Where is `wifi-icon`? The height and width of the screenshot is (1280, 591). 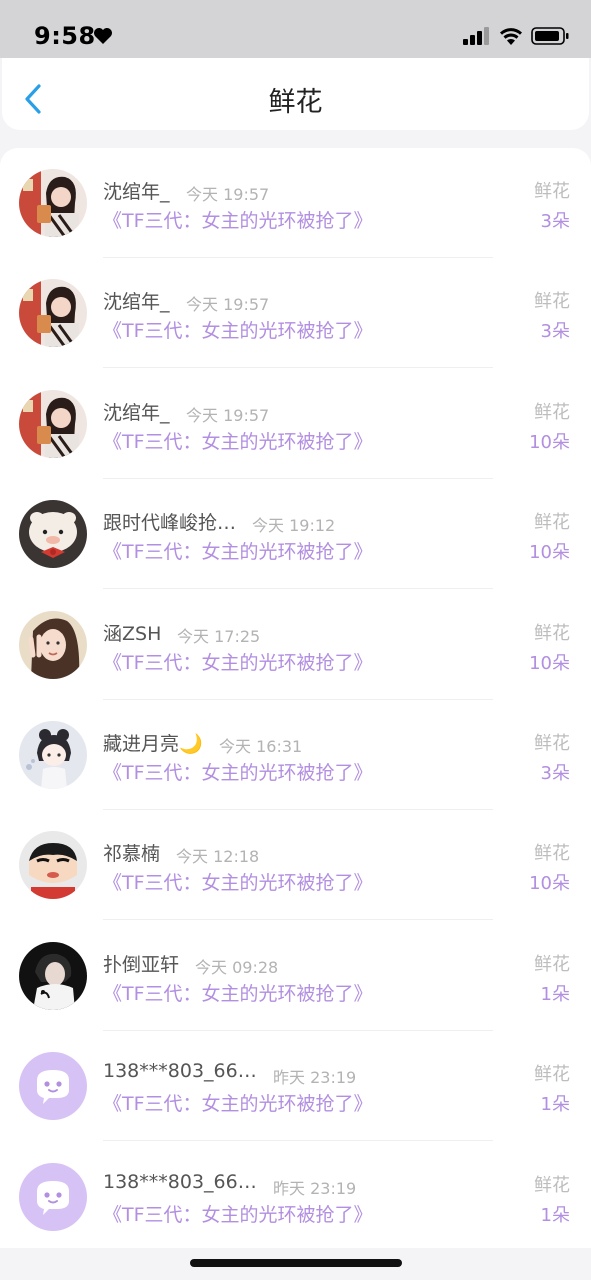 wifi-icon is located at coordinates (511, 36).